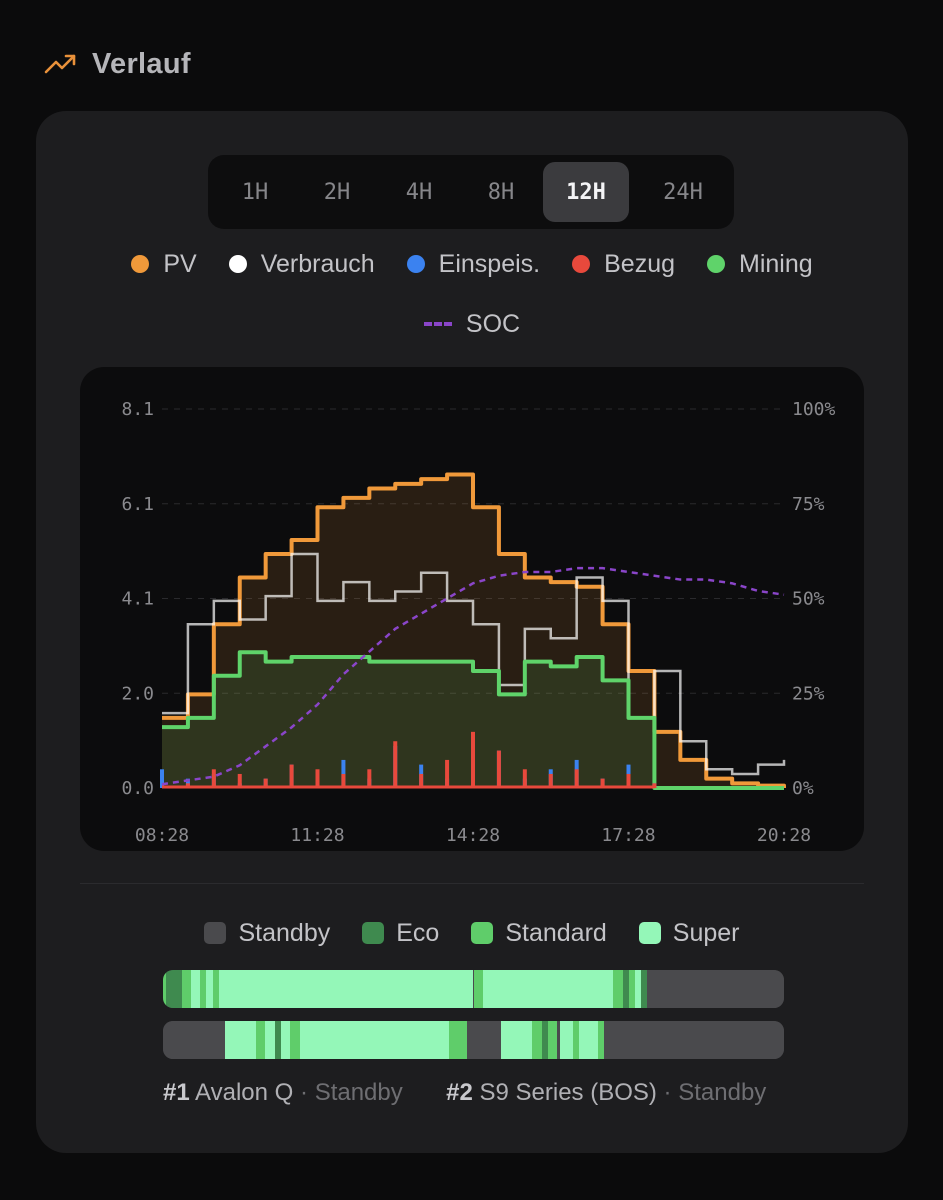 Image resolution: width=943 pixels, height=1200 pixels. I want to click on mode-standard-label: Standard, so click(556, 932).